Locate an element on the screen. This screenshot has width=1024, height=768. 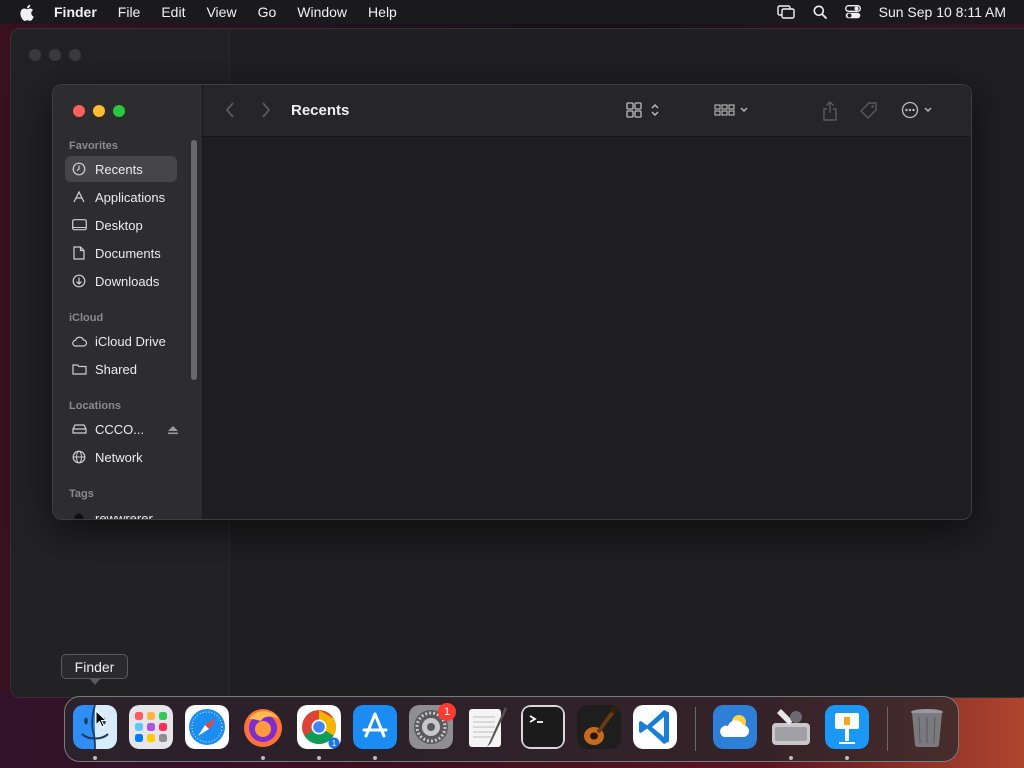
sidebar-item-label: Desktop is located at coordinates (119, 225).